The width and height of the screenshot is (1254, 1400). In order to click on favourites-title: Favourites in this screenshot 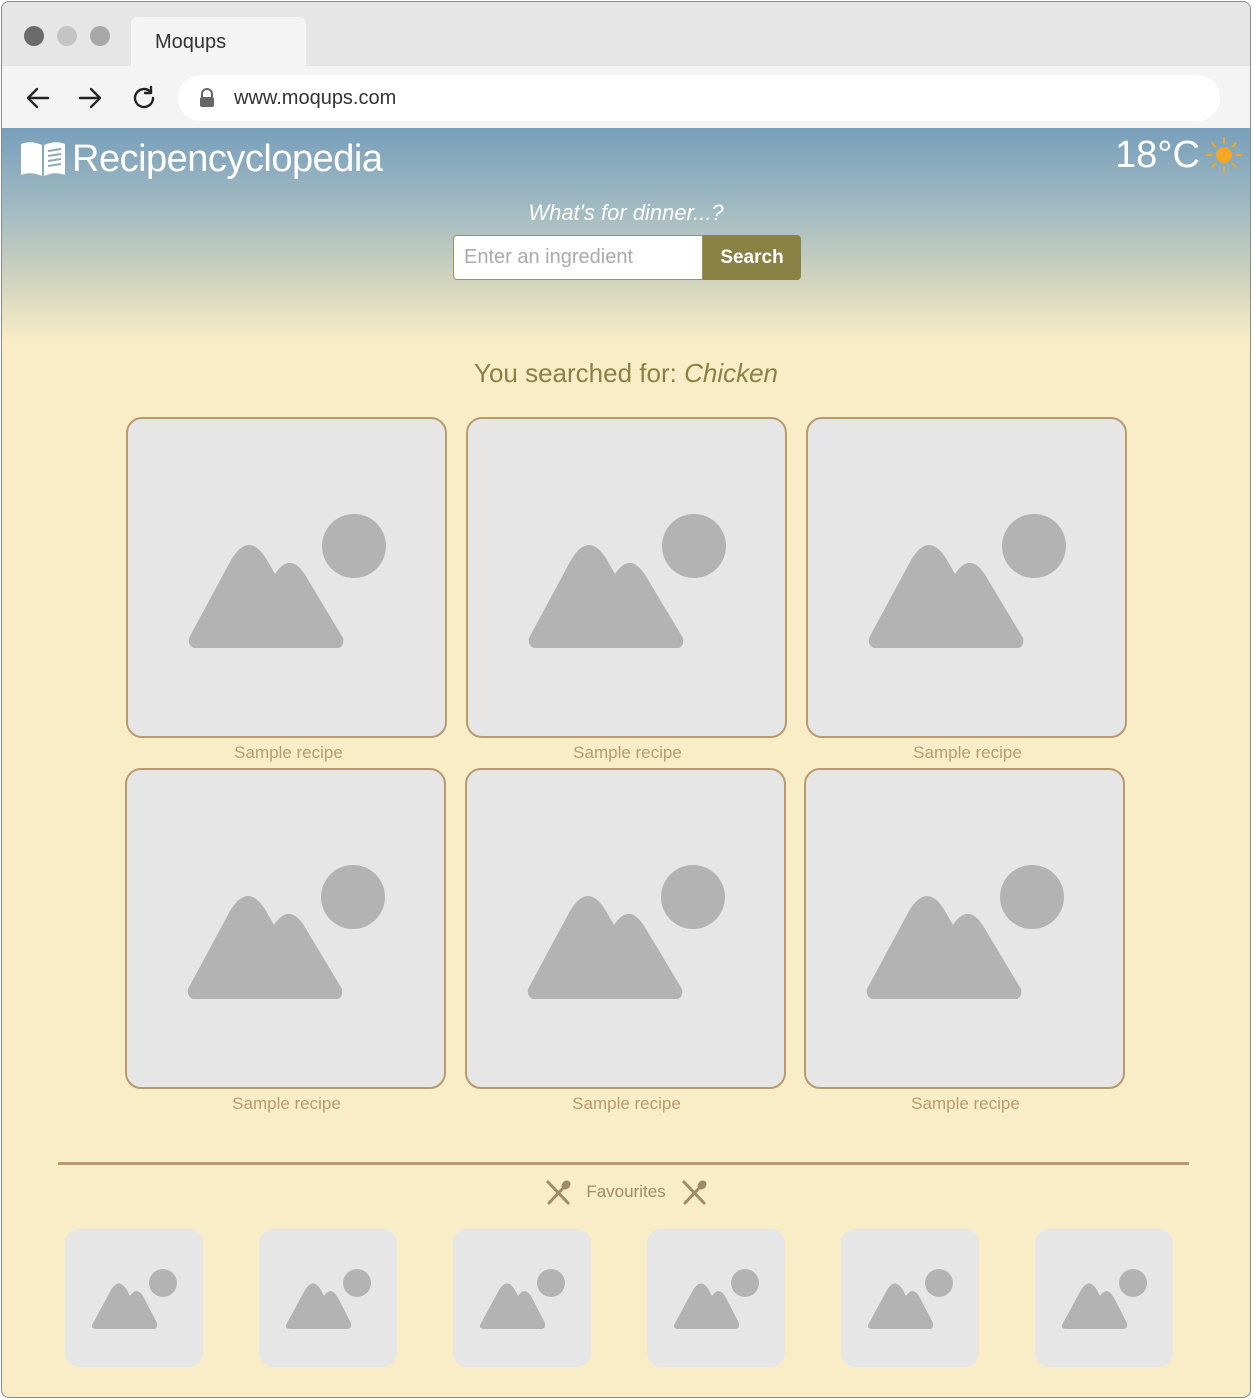, I will do `click(626, 1191)`.